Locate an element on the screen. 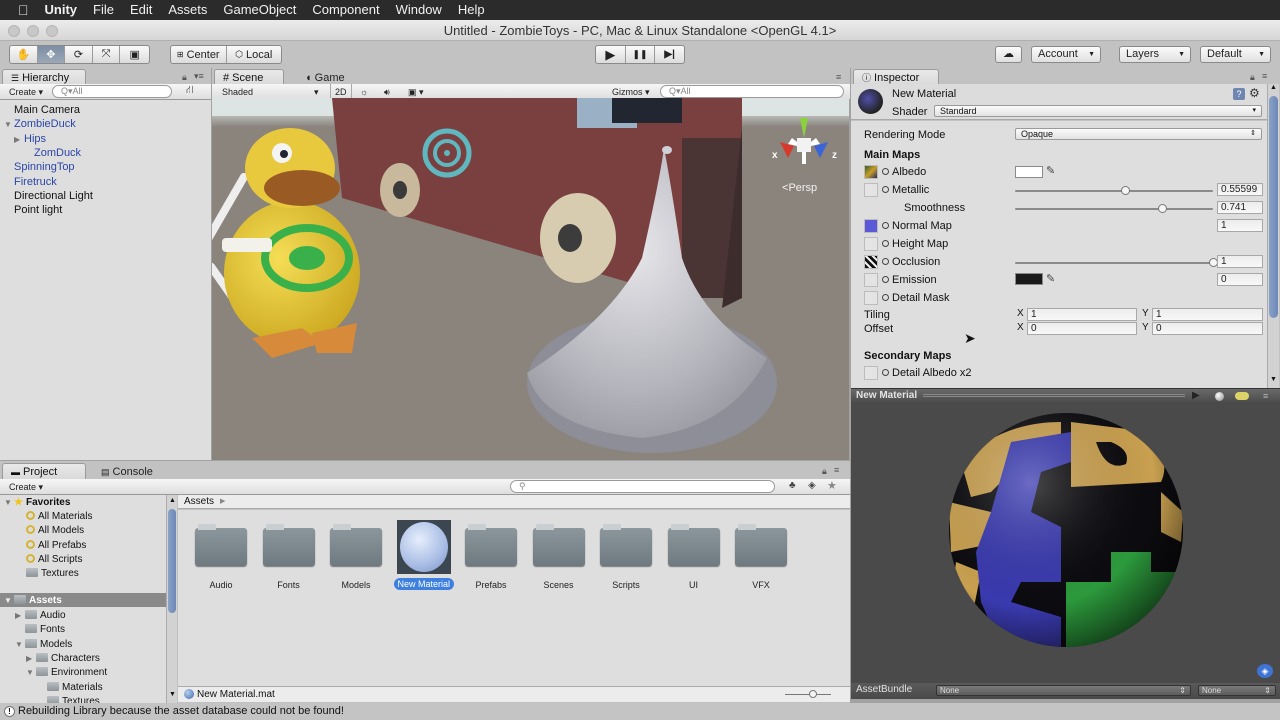 The height and width of the screenshot is (720, 1280). minimize-window-button is located at coordinates (33, 31).